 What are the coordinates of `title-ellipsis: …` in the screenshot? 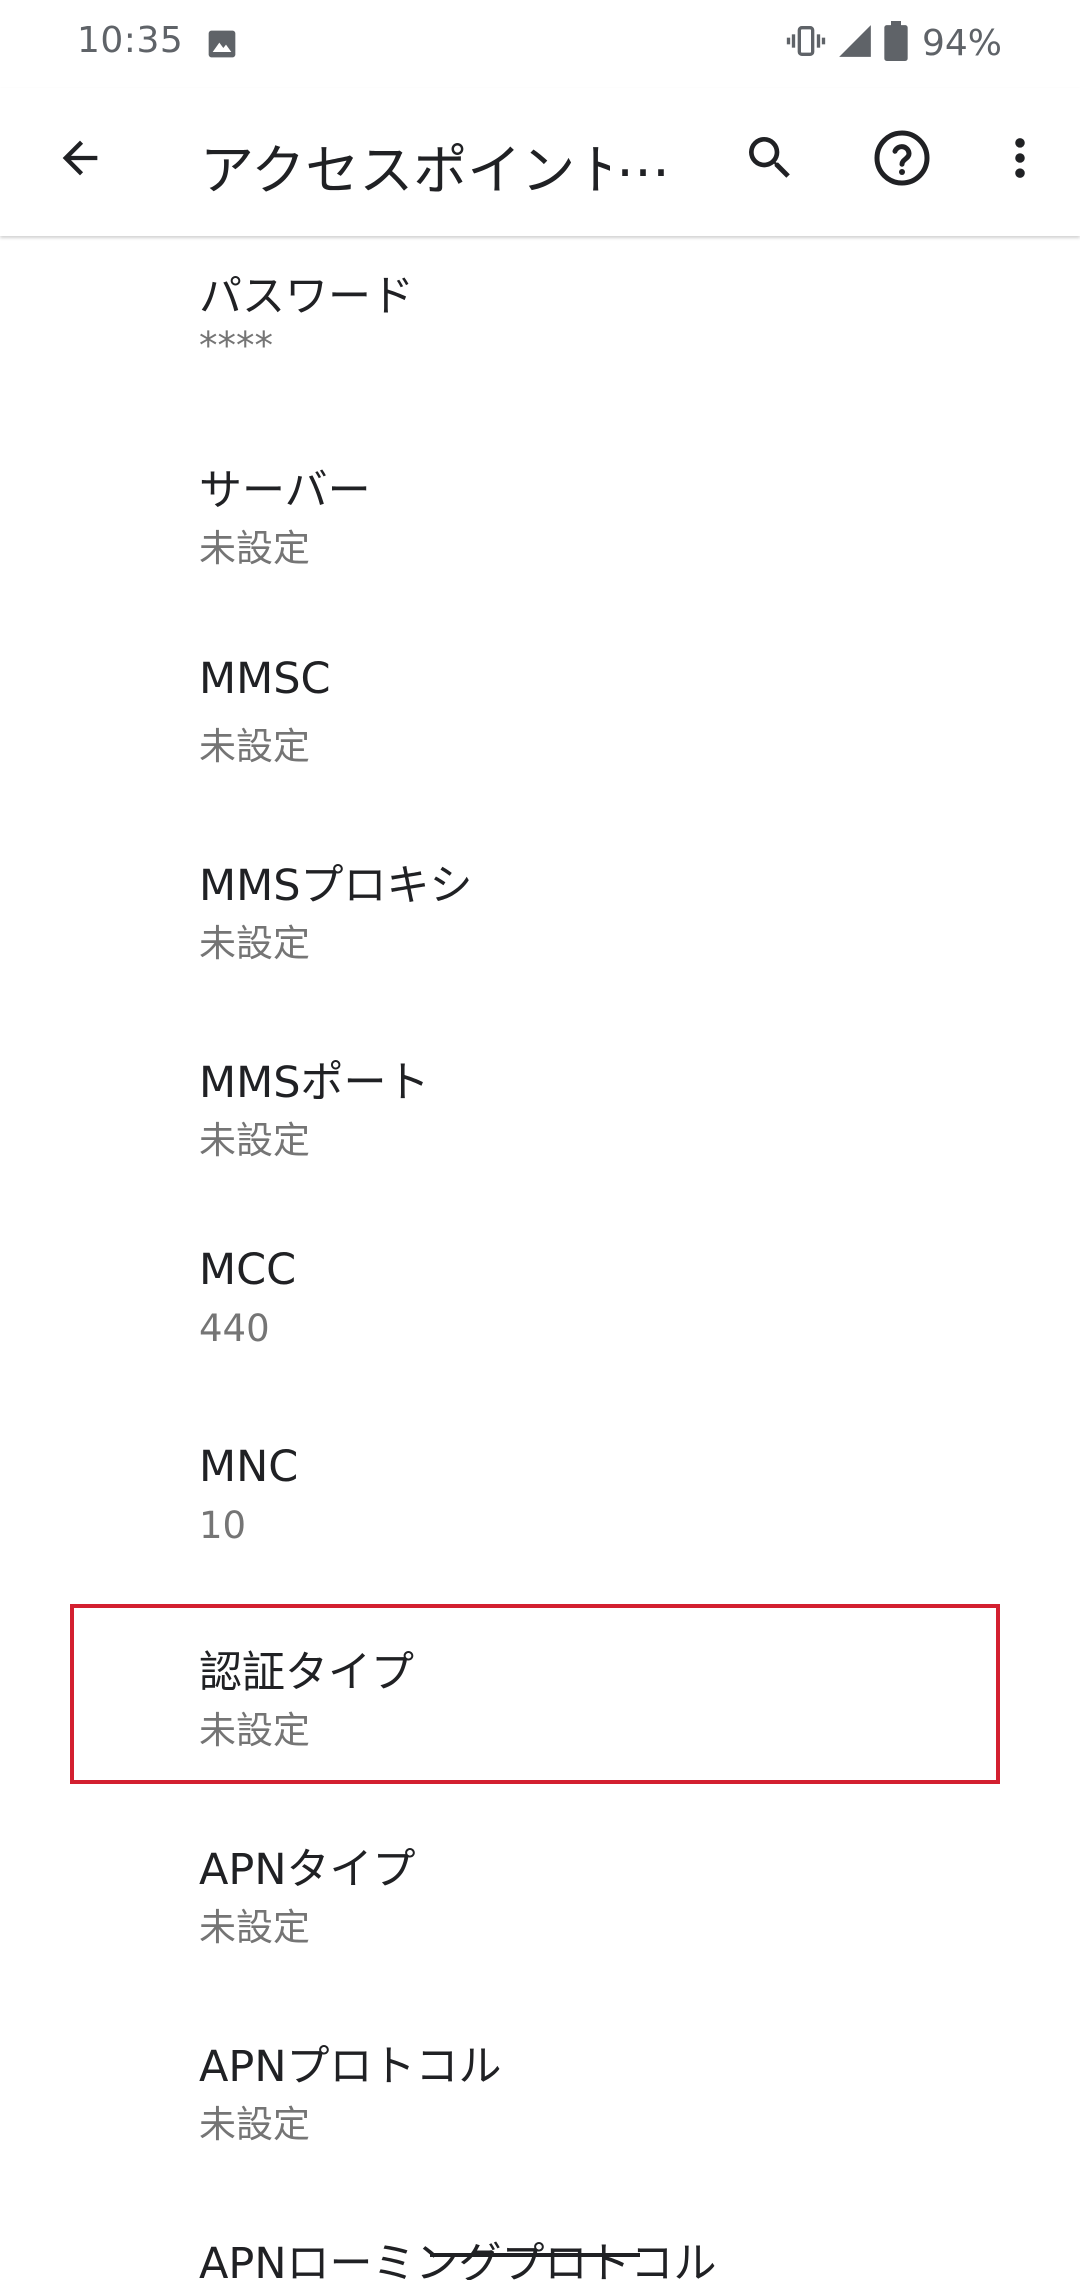 It's located at (640, 157).